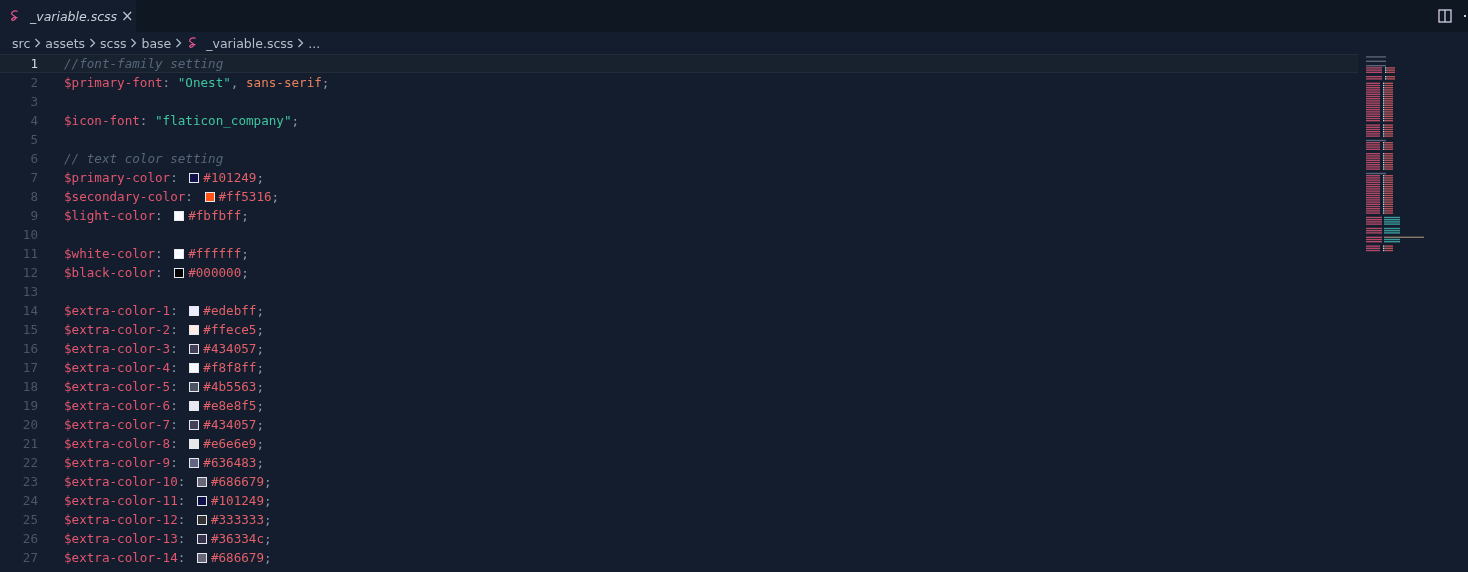 Image resolution: width=1468 pixels, height=572 pixels. I want to click on code-text: #4b5563;, so click(233, 386).